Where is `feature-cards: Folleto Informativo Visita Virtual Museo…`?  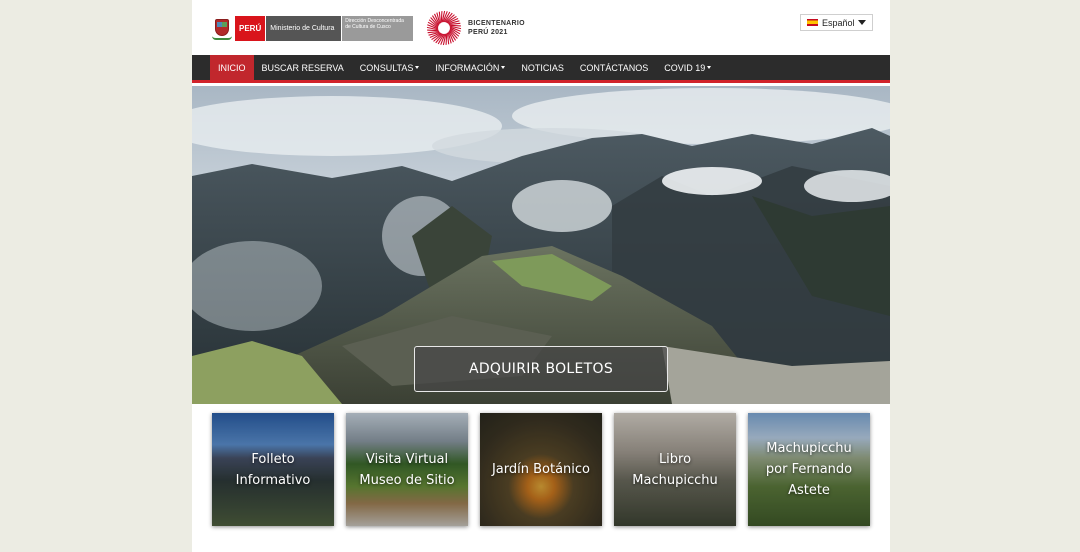 feature-cards: Folleto Informativo Visita Virtual Museo… is located at coordinates (542, 470).